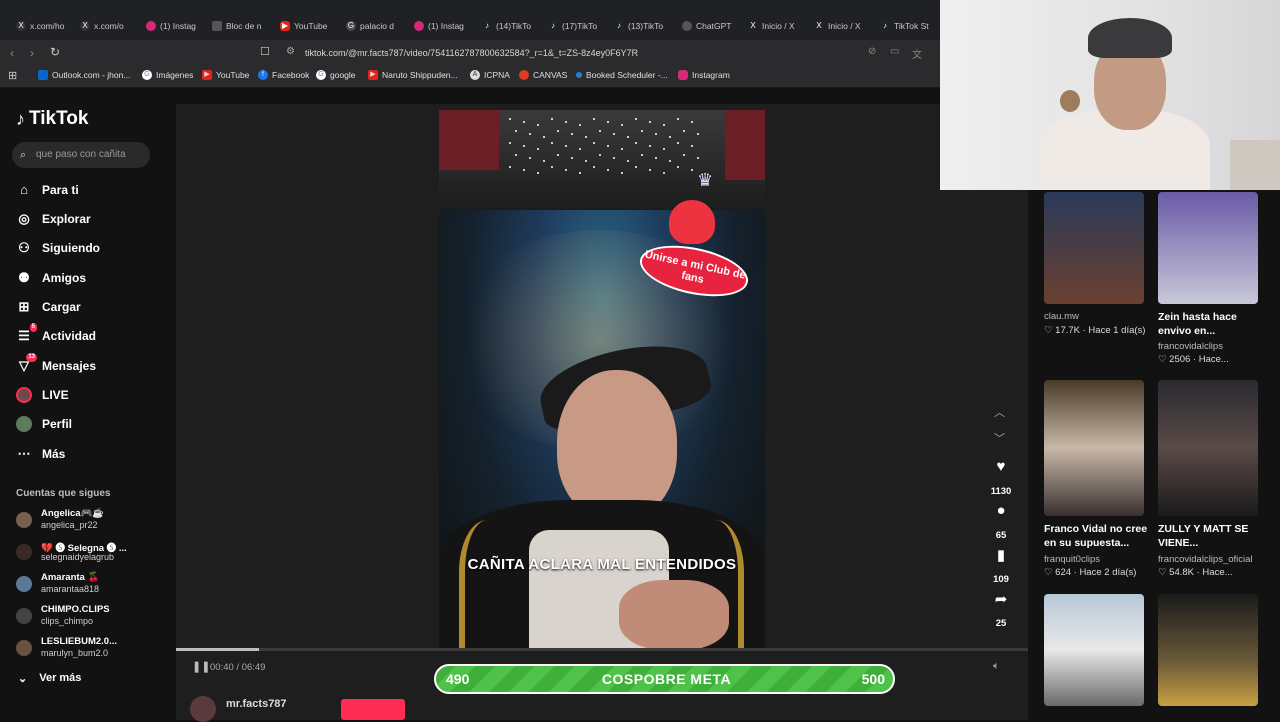  Describe the element at coordinates (687, 26) in the screenshot. I see `chatgpt-icon` at that location.